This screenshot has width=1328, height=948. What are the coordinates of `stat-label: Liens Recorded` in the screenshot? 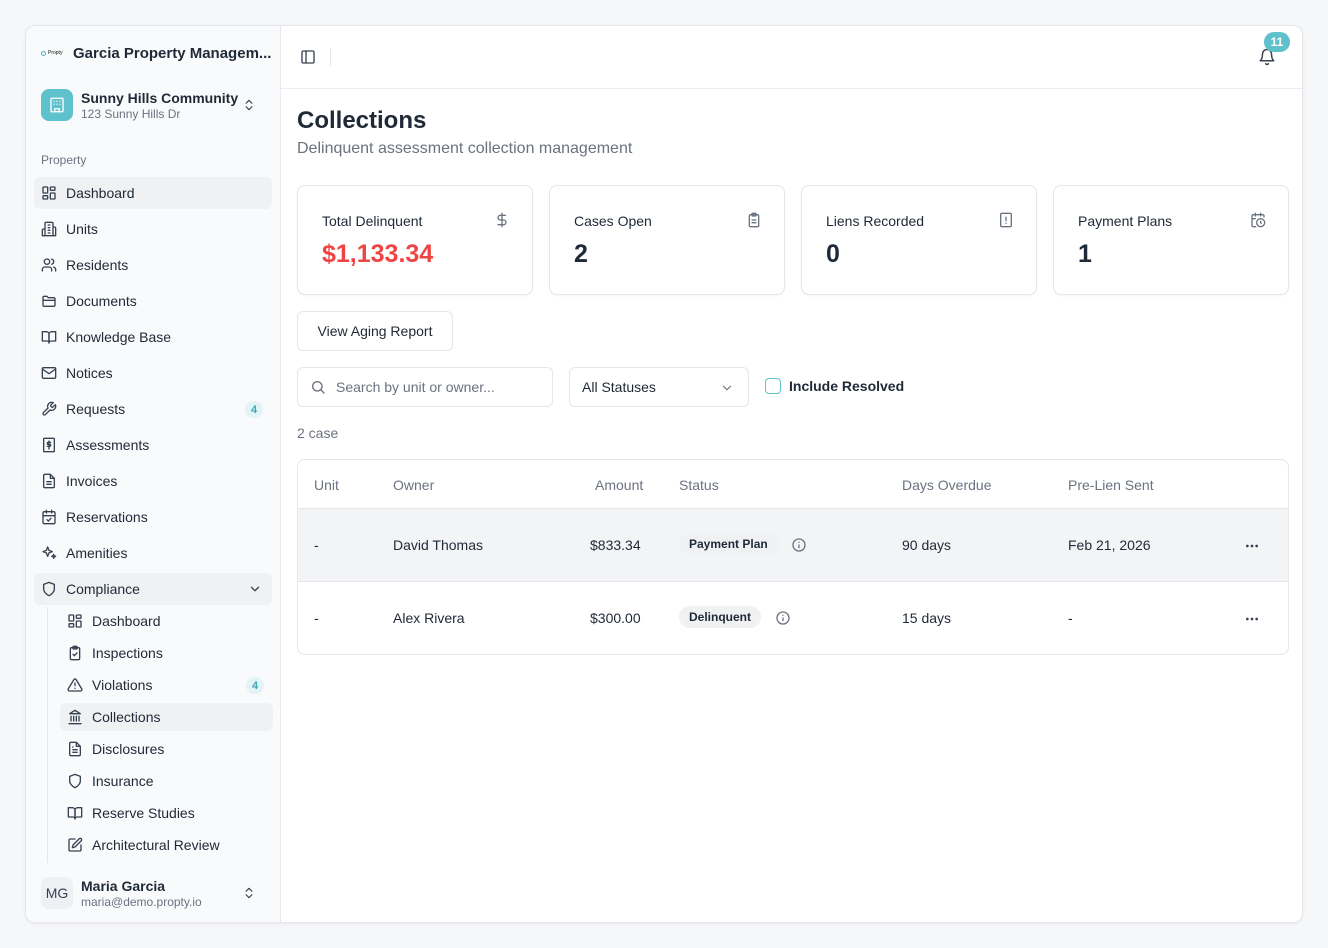 It's located at (875, 221).